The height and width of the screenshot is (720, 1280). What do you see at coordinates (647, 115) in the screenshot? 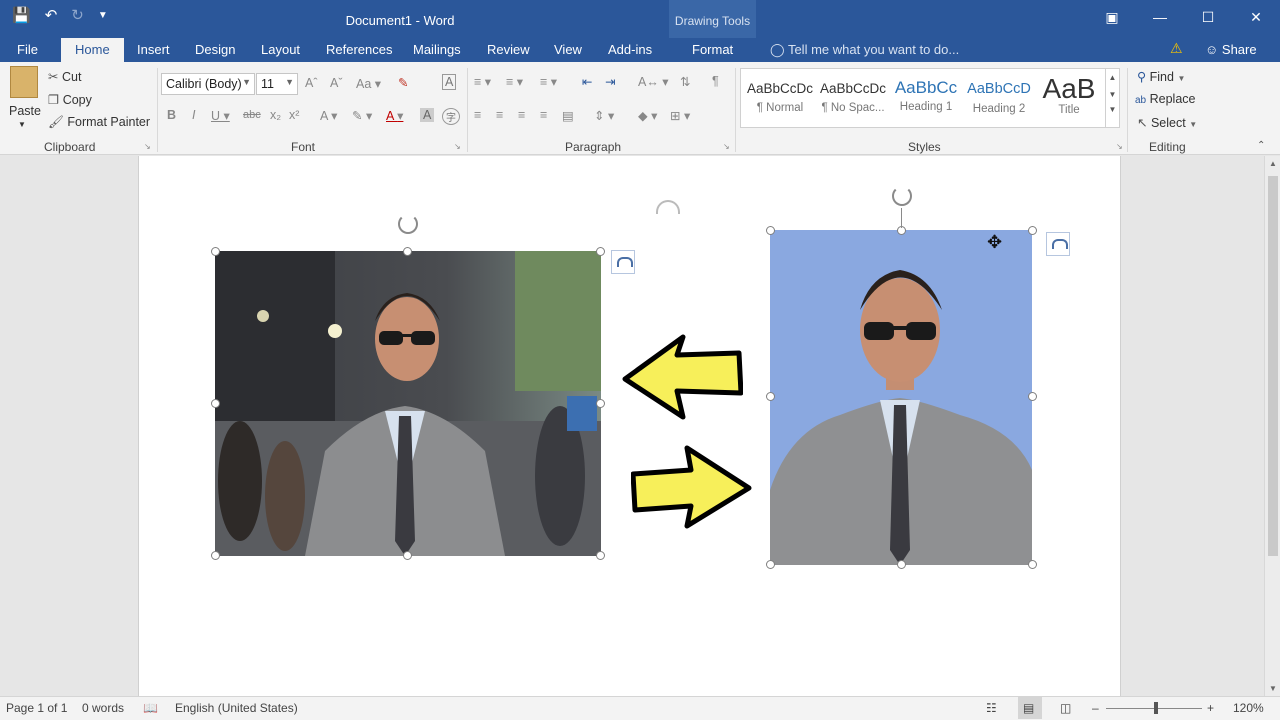
I see `shading-icon: ◆ ▾` at bounding box center [647, 115].